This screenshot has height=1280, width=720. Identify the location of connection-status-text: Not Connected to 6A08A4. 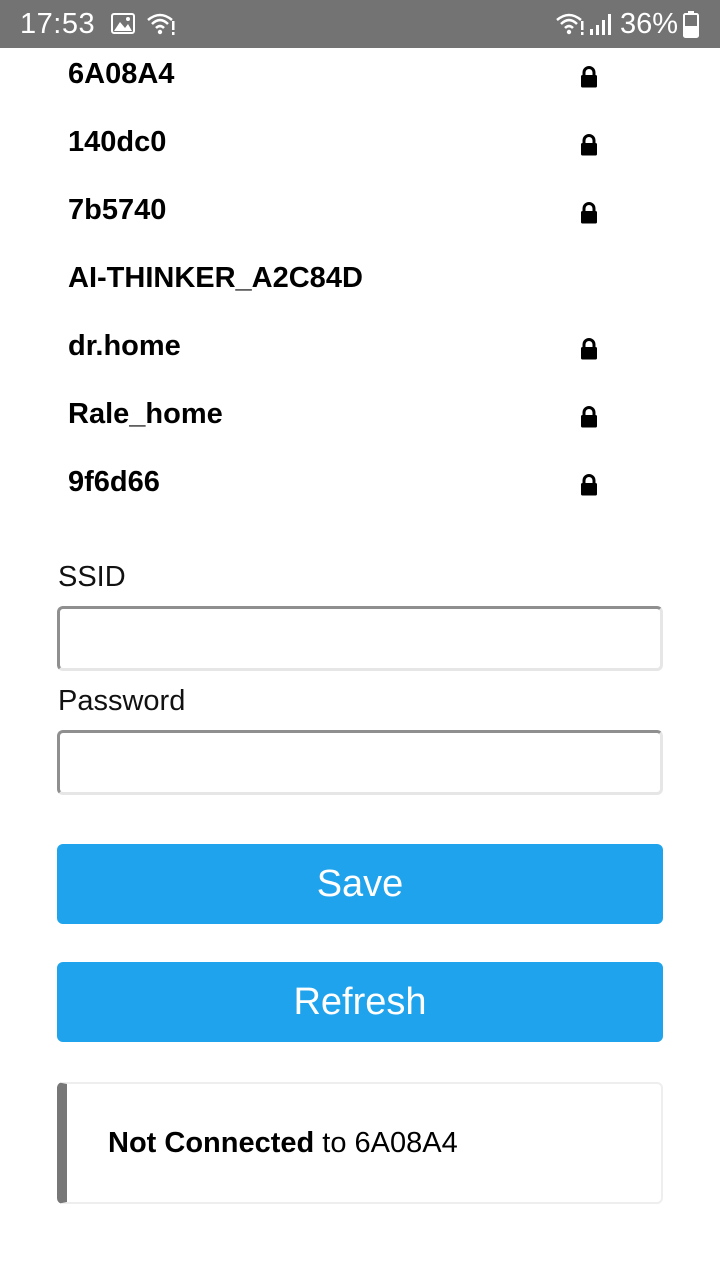
(283, 1143).